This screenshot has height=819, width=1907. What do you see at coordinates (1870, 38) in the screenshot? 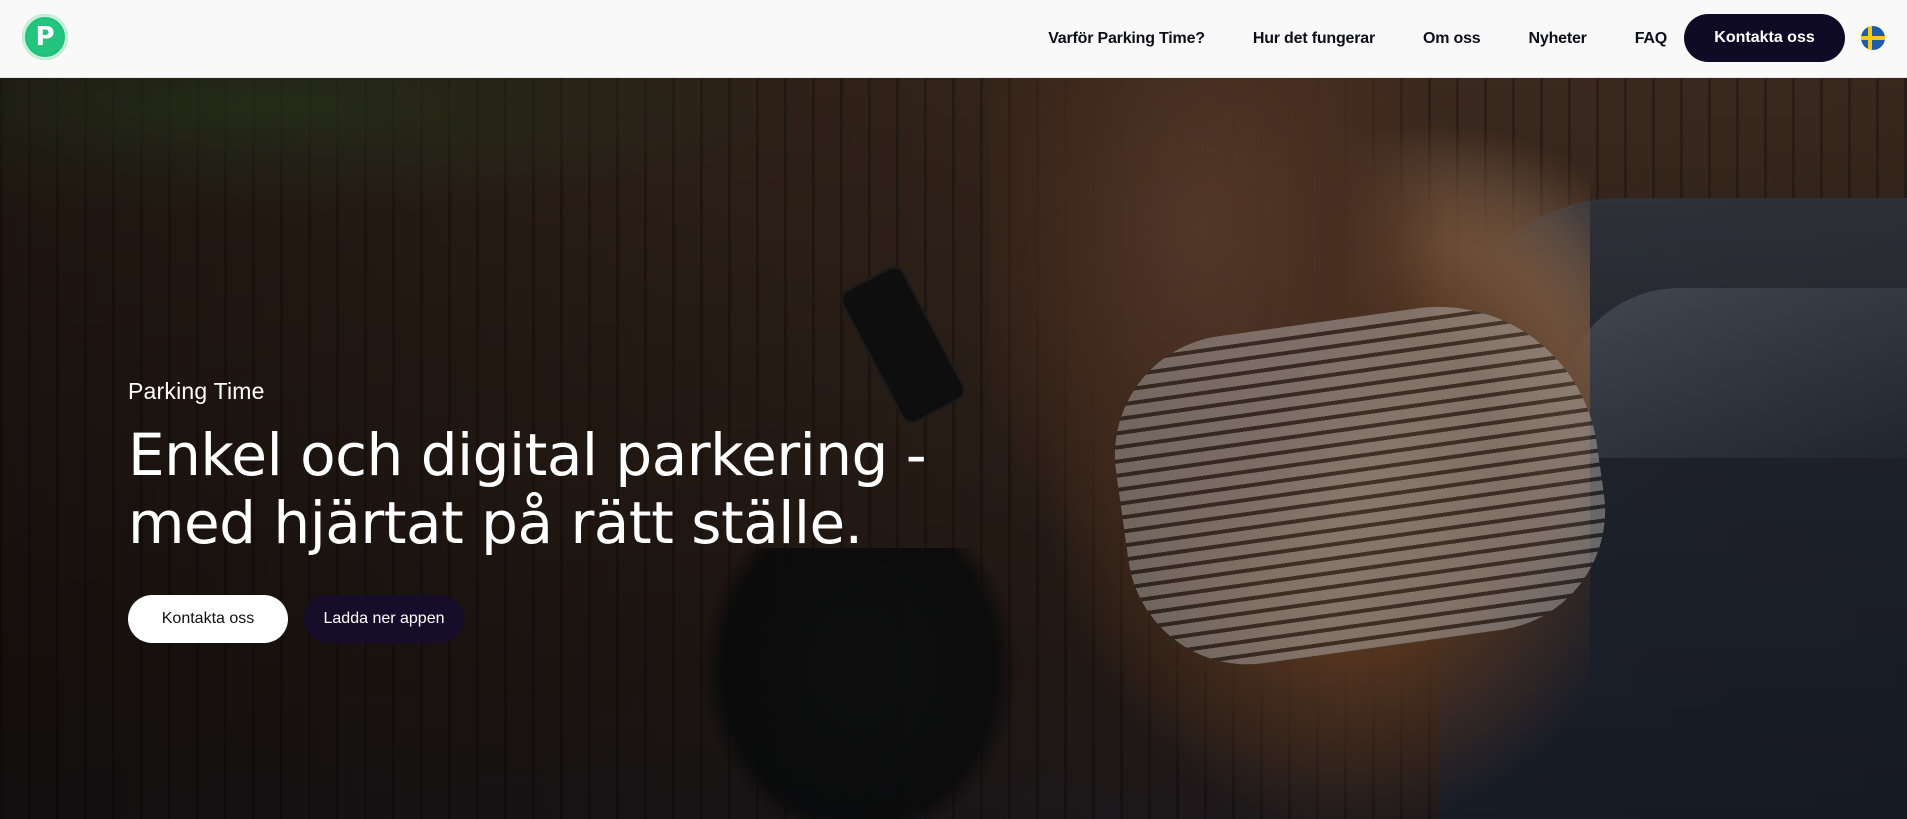
I see `flag-cross-vertical` at bounding box center [1870, 38].